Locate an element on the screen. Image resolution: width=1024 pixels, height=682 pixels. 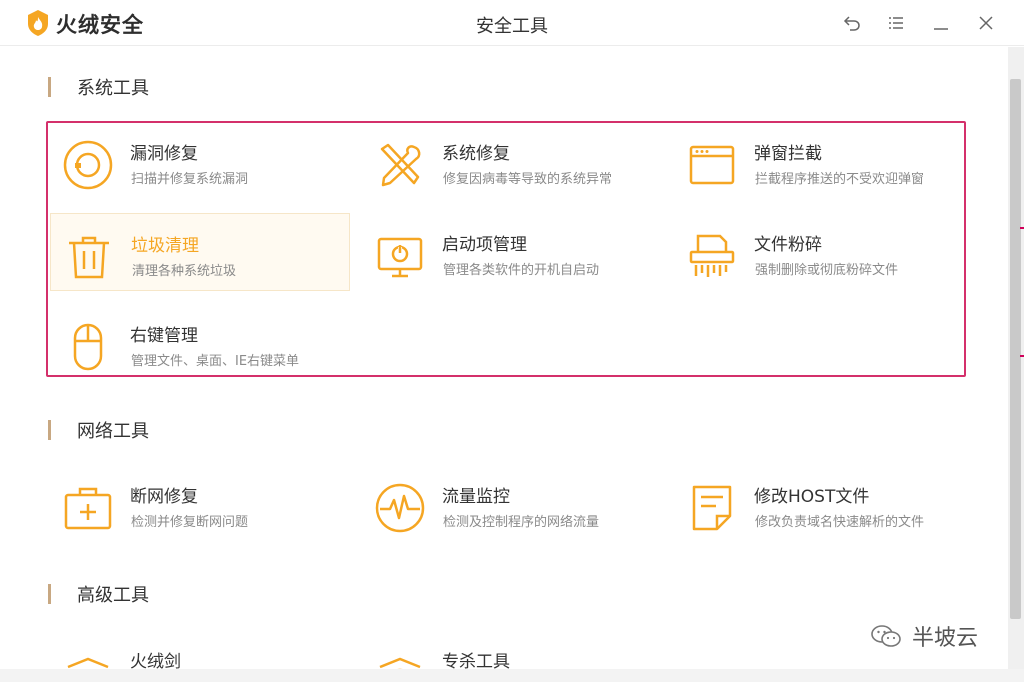
tool-network-repair: 断网修复 检测并修复断网问题 is located at coordinates (200, 504).